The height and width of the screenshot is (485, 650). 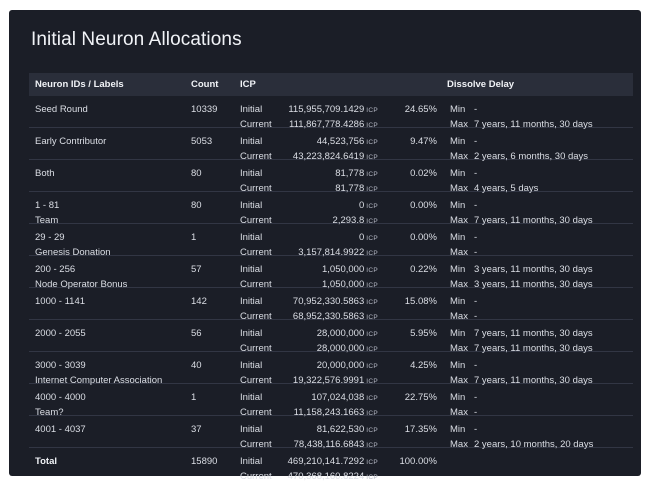 What do you see at coordinates (204, 109) in the screenshot?
I see `neuron-count: 10339` at bounding box center [204, 109].